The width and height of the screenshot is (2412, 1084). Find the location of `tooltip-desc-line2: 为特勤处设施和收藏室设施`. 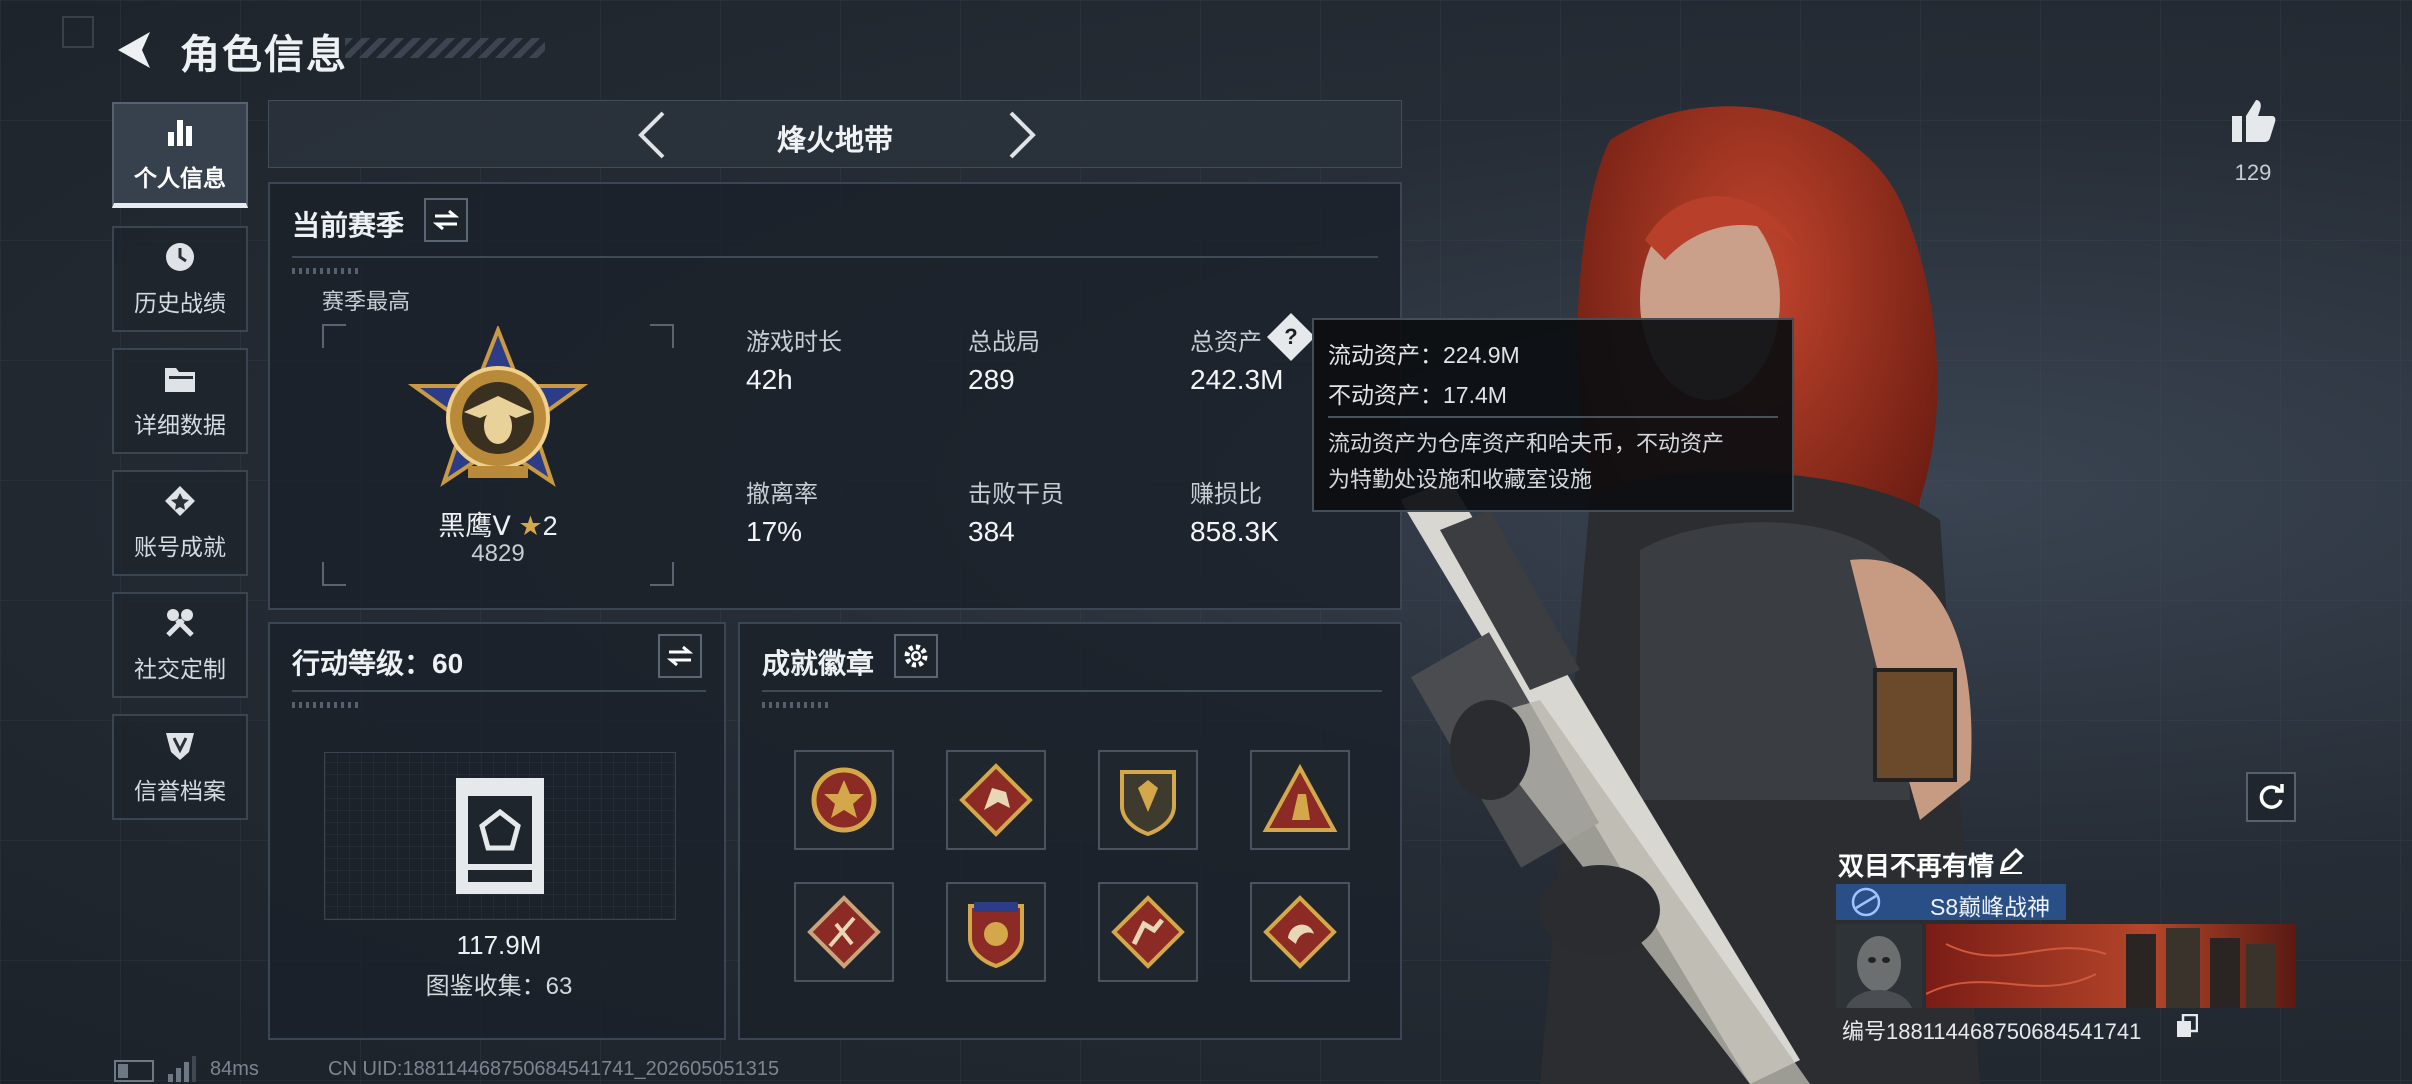

tooltip-desc-line2: 为特勤处设施和收藏室设施 is located at coordinates (1460, 479).